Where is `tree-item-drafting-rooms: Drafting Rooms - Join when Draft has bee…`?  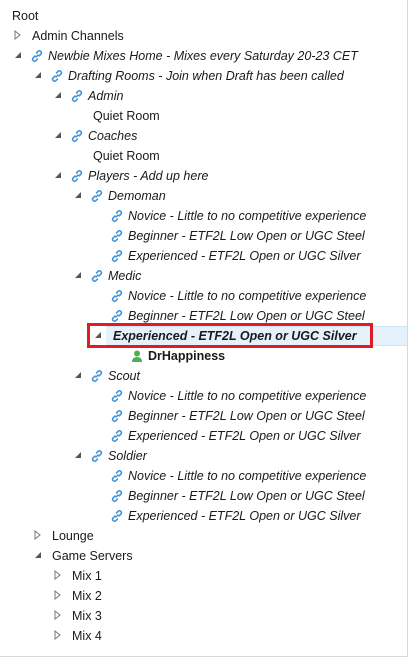 tree-item-drafting-rooms: Drafting Rooms - Join when Draft has bee… is located at coordinates (204, 76).